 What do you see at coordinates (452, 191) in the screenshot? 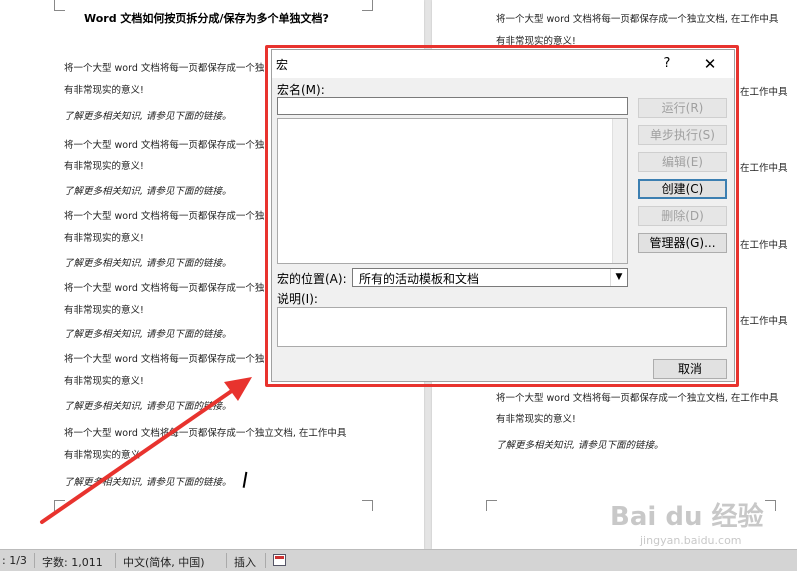
I see `macro-list` at bounding box center [452, 191].